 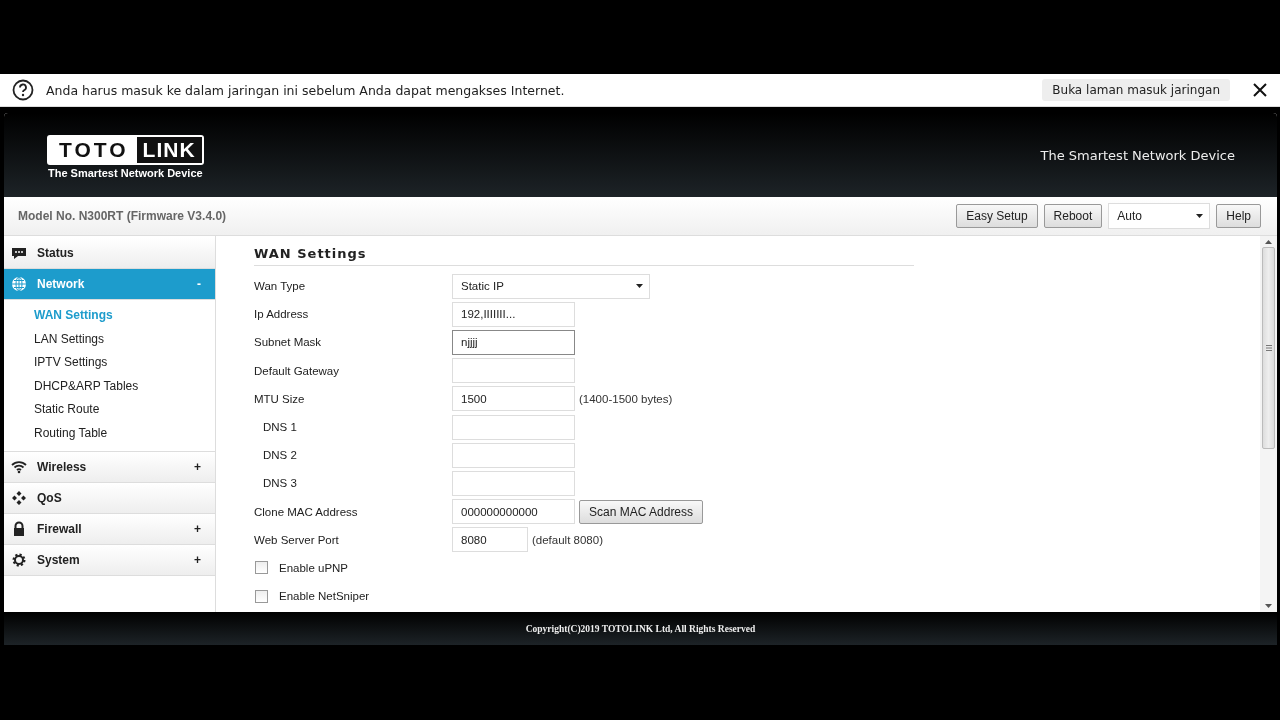 I want to click on wan-type-select: Static IP, so click(x=551, y=286).